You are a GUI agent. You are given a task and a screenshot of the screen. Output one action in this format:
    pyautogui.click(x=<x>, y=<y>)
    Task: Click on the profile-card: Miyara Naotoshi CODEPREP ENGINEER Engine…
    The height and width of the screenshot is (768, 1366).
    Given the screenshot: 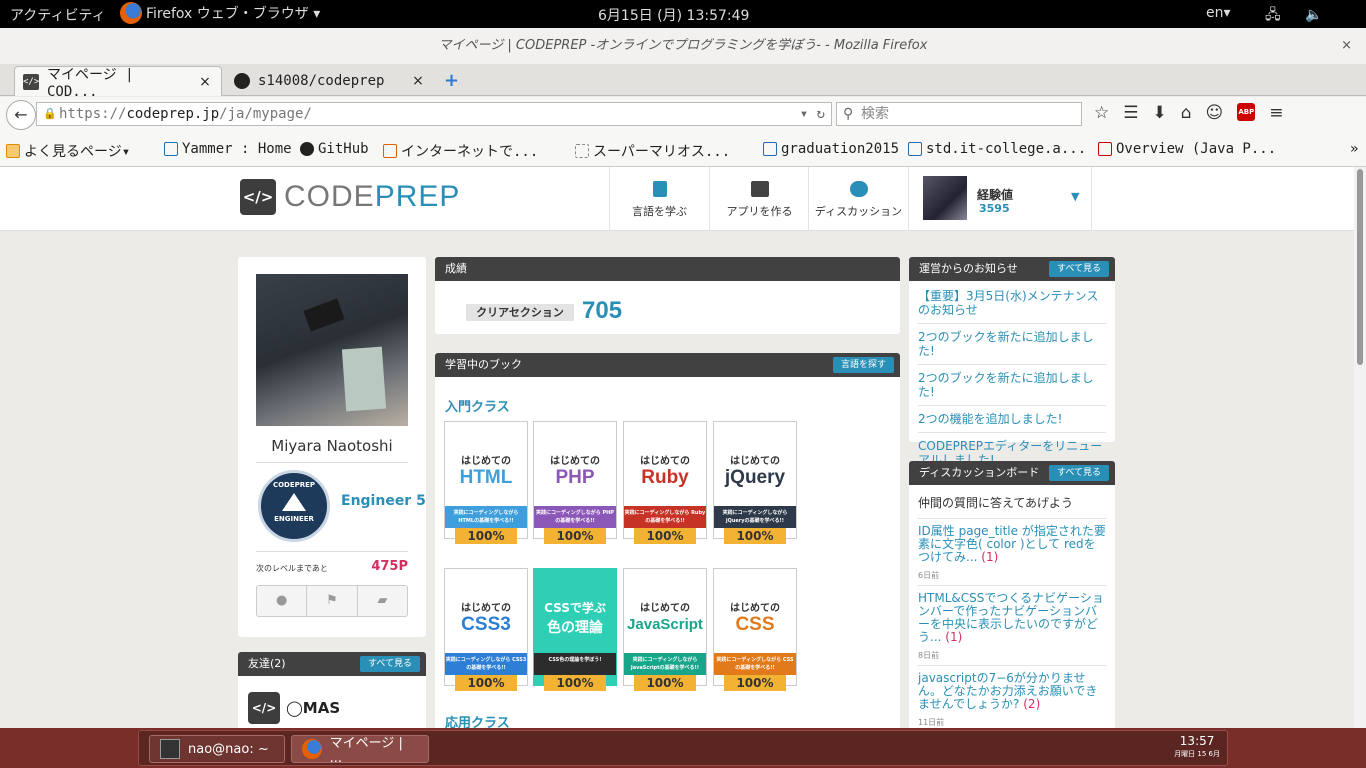 What is the action you would take?
    pyautogui.click(x=332, y=447)
    